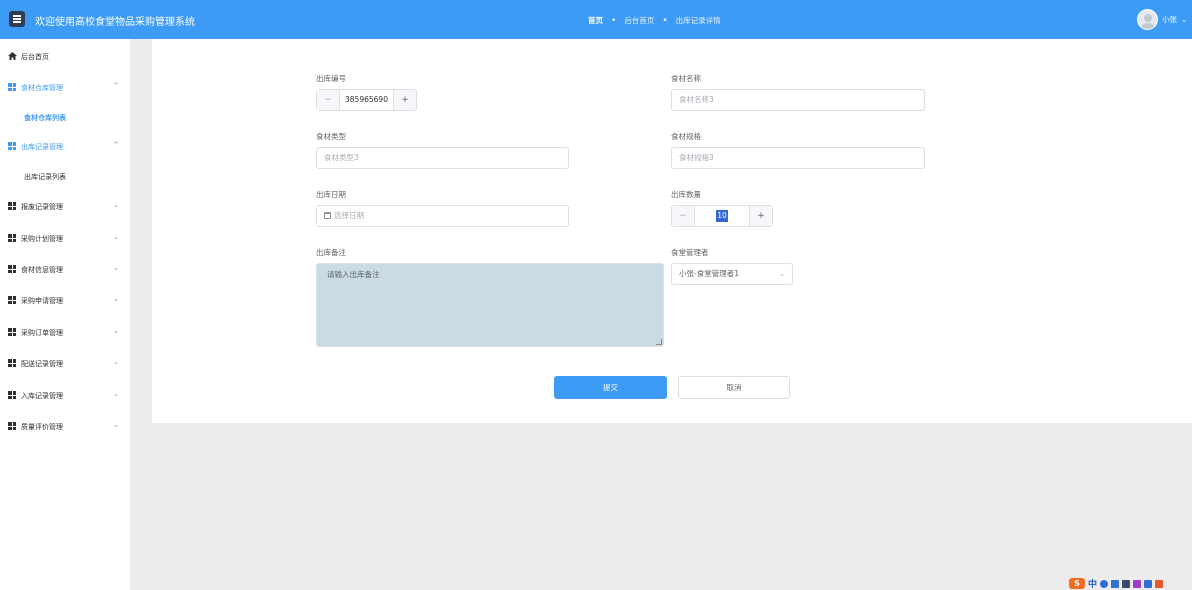 This screenshot has width=1192, height=590. Describe the element at coordinates (42, 270) in the screenshot. I see `sidebar-group-label: 食材信息管理` at that location.